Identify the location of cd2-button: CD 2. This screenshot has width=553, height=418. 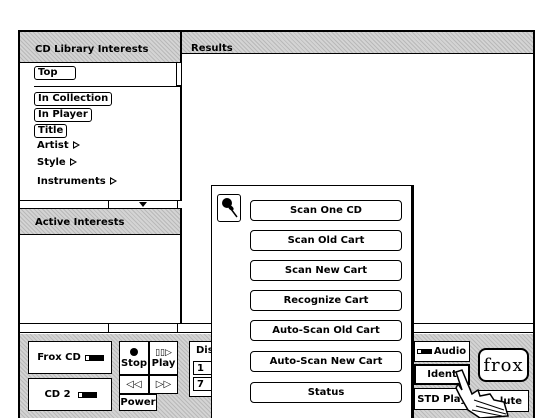
(70, 394).